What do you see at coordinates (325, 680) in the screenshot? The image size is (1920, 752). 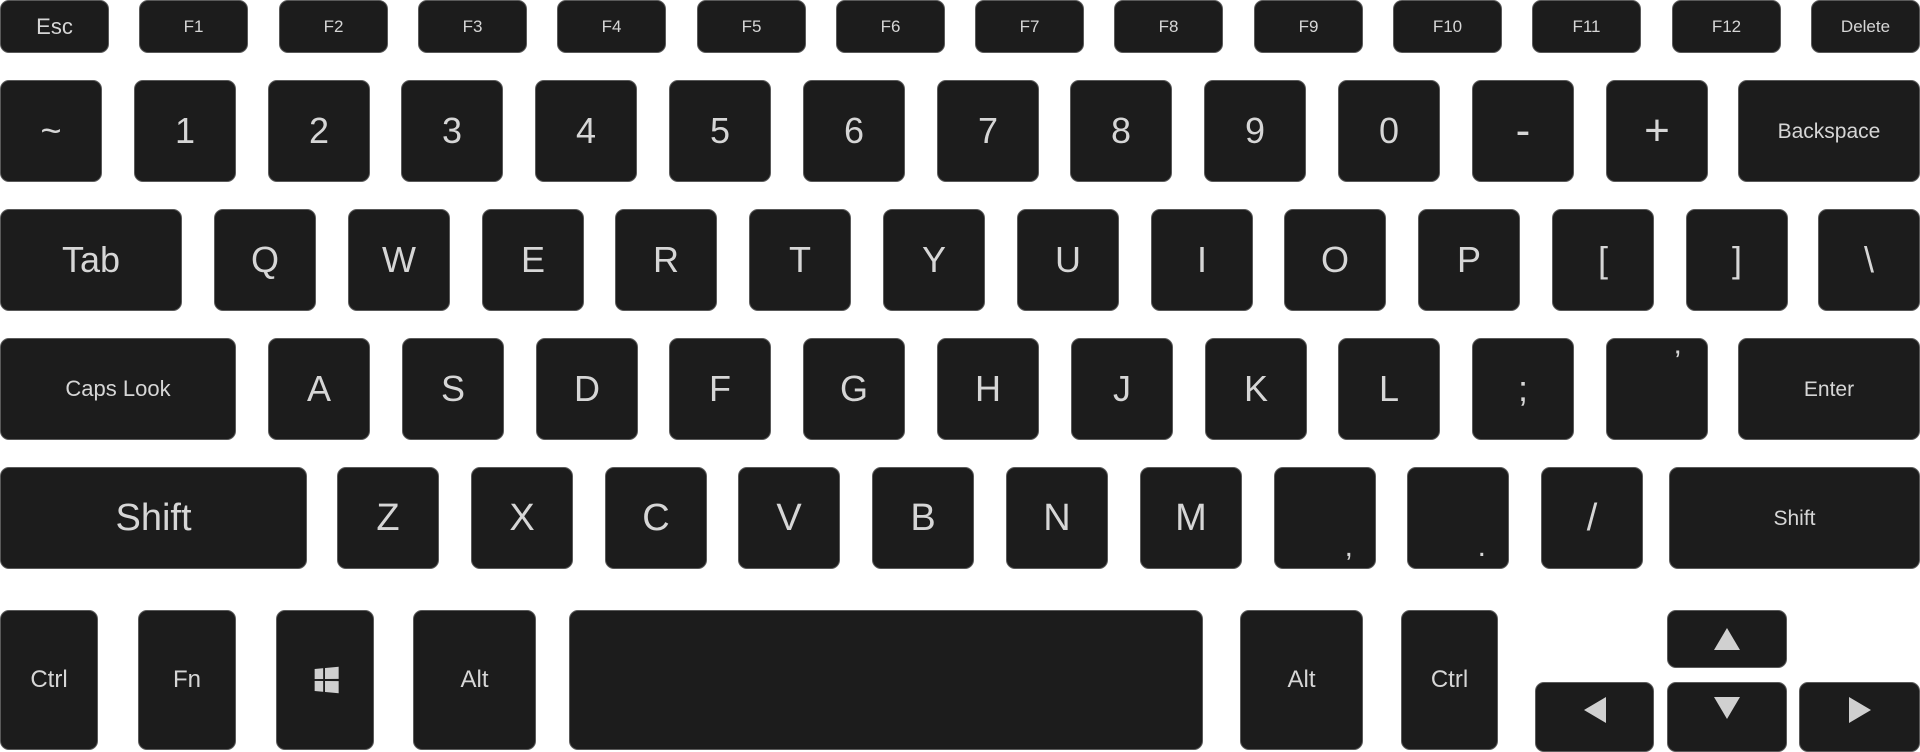 I see `key-windows` at bounding box center [325, 680].